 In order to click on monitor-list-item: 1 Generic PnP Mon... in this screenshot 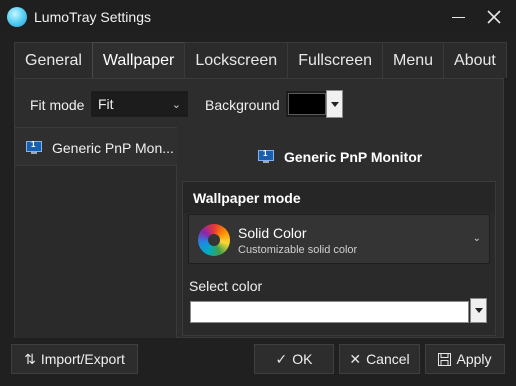, I will do `click(96, 147)`.